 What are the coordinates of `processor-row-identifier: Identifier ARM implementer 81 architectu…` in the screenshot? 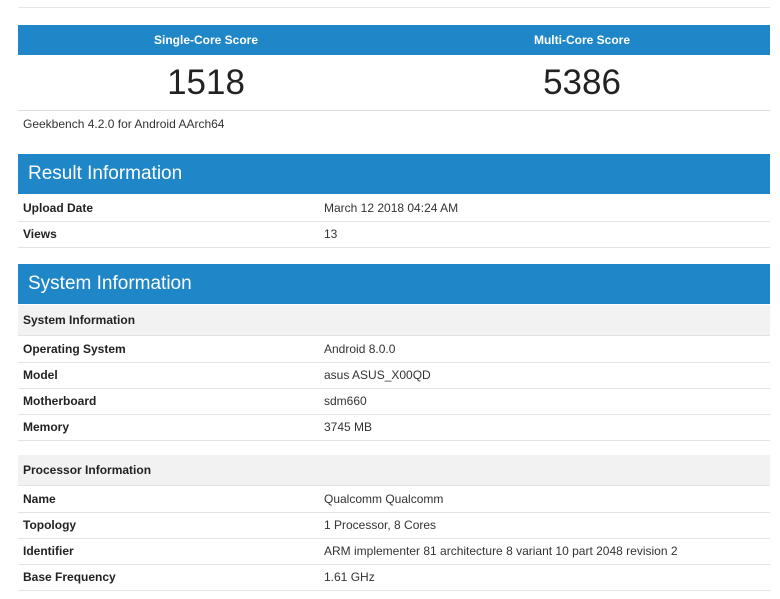 It's located at (394, 552).